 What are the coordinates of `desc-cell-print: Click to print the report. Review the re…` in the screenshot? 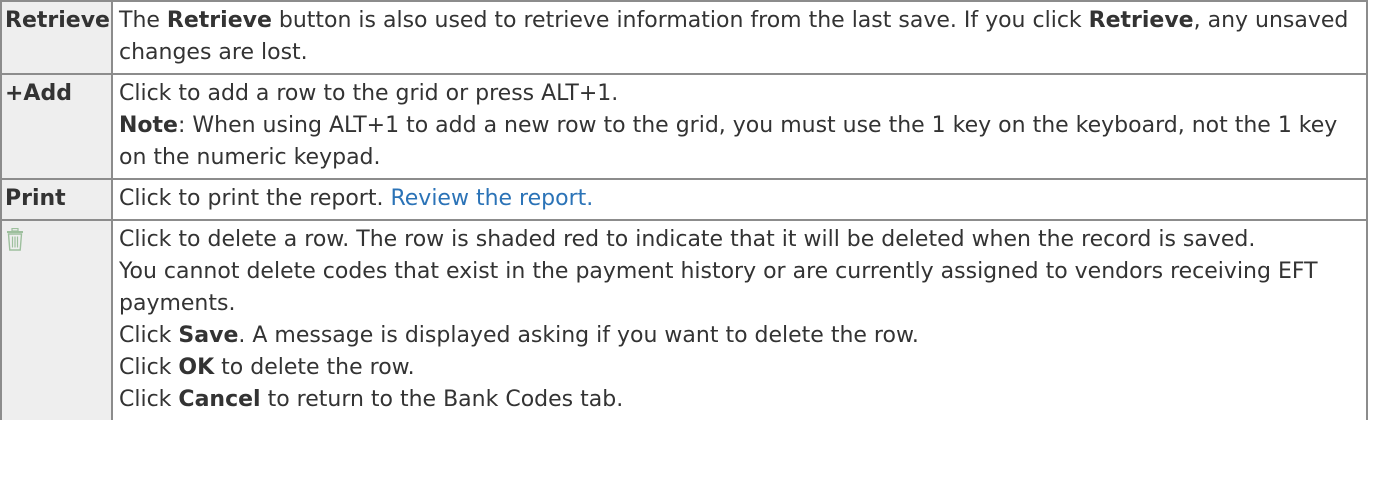 It's located at (739, 199).